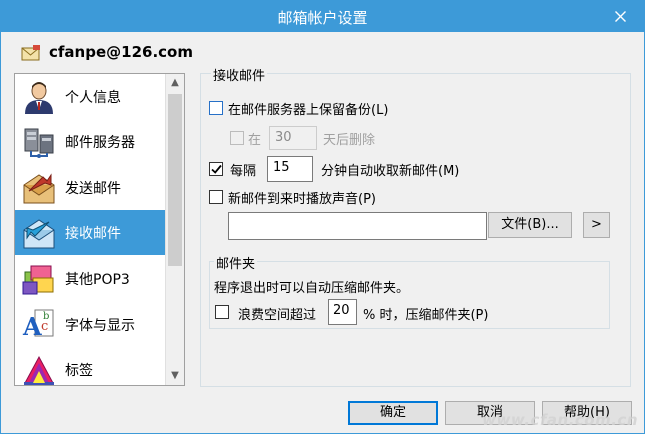 This screenshot has width=645, height=434. Describe the element at coordinates (32, 326) in the screenshot. I see `svg-text: A` at that location.